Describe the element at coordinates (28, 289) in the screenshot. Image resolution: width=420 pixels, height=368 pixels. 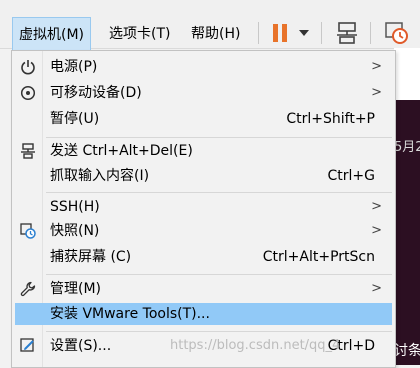
I see `wrench-icon` at that location.